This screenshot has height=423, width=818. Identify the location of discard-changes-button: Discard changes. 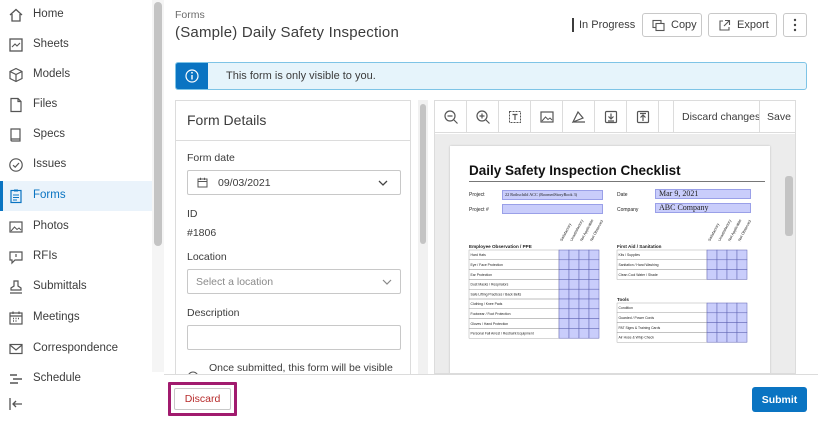
(721, 117).